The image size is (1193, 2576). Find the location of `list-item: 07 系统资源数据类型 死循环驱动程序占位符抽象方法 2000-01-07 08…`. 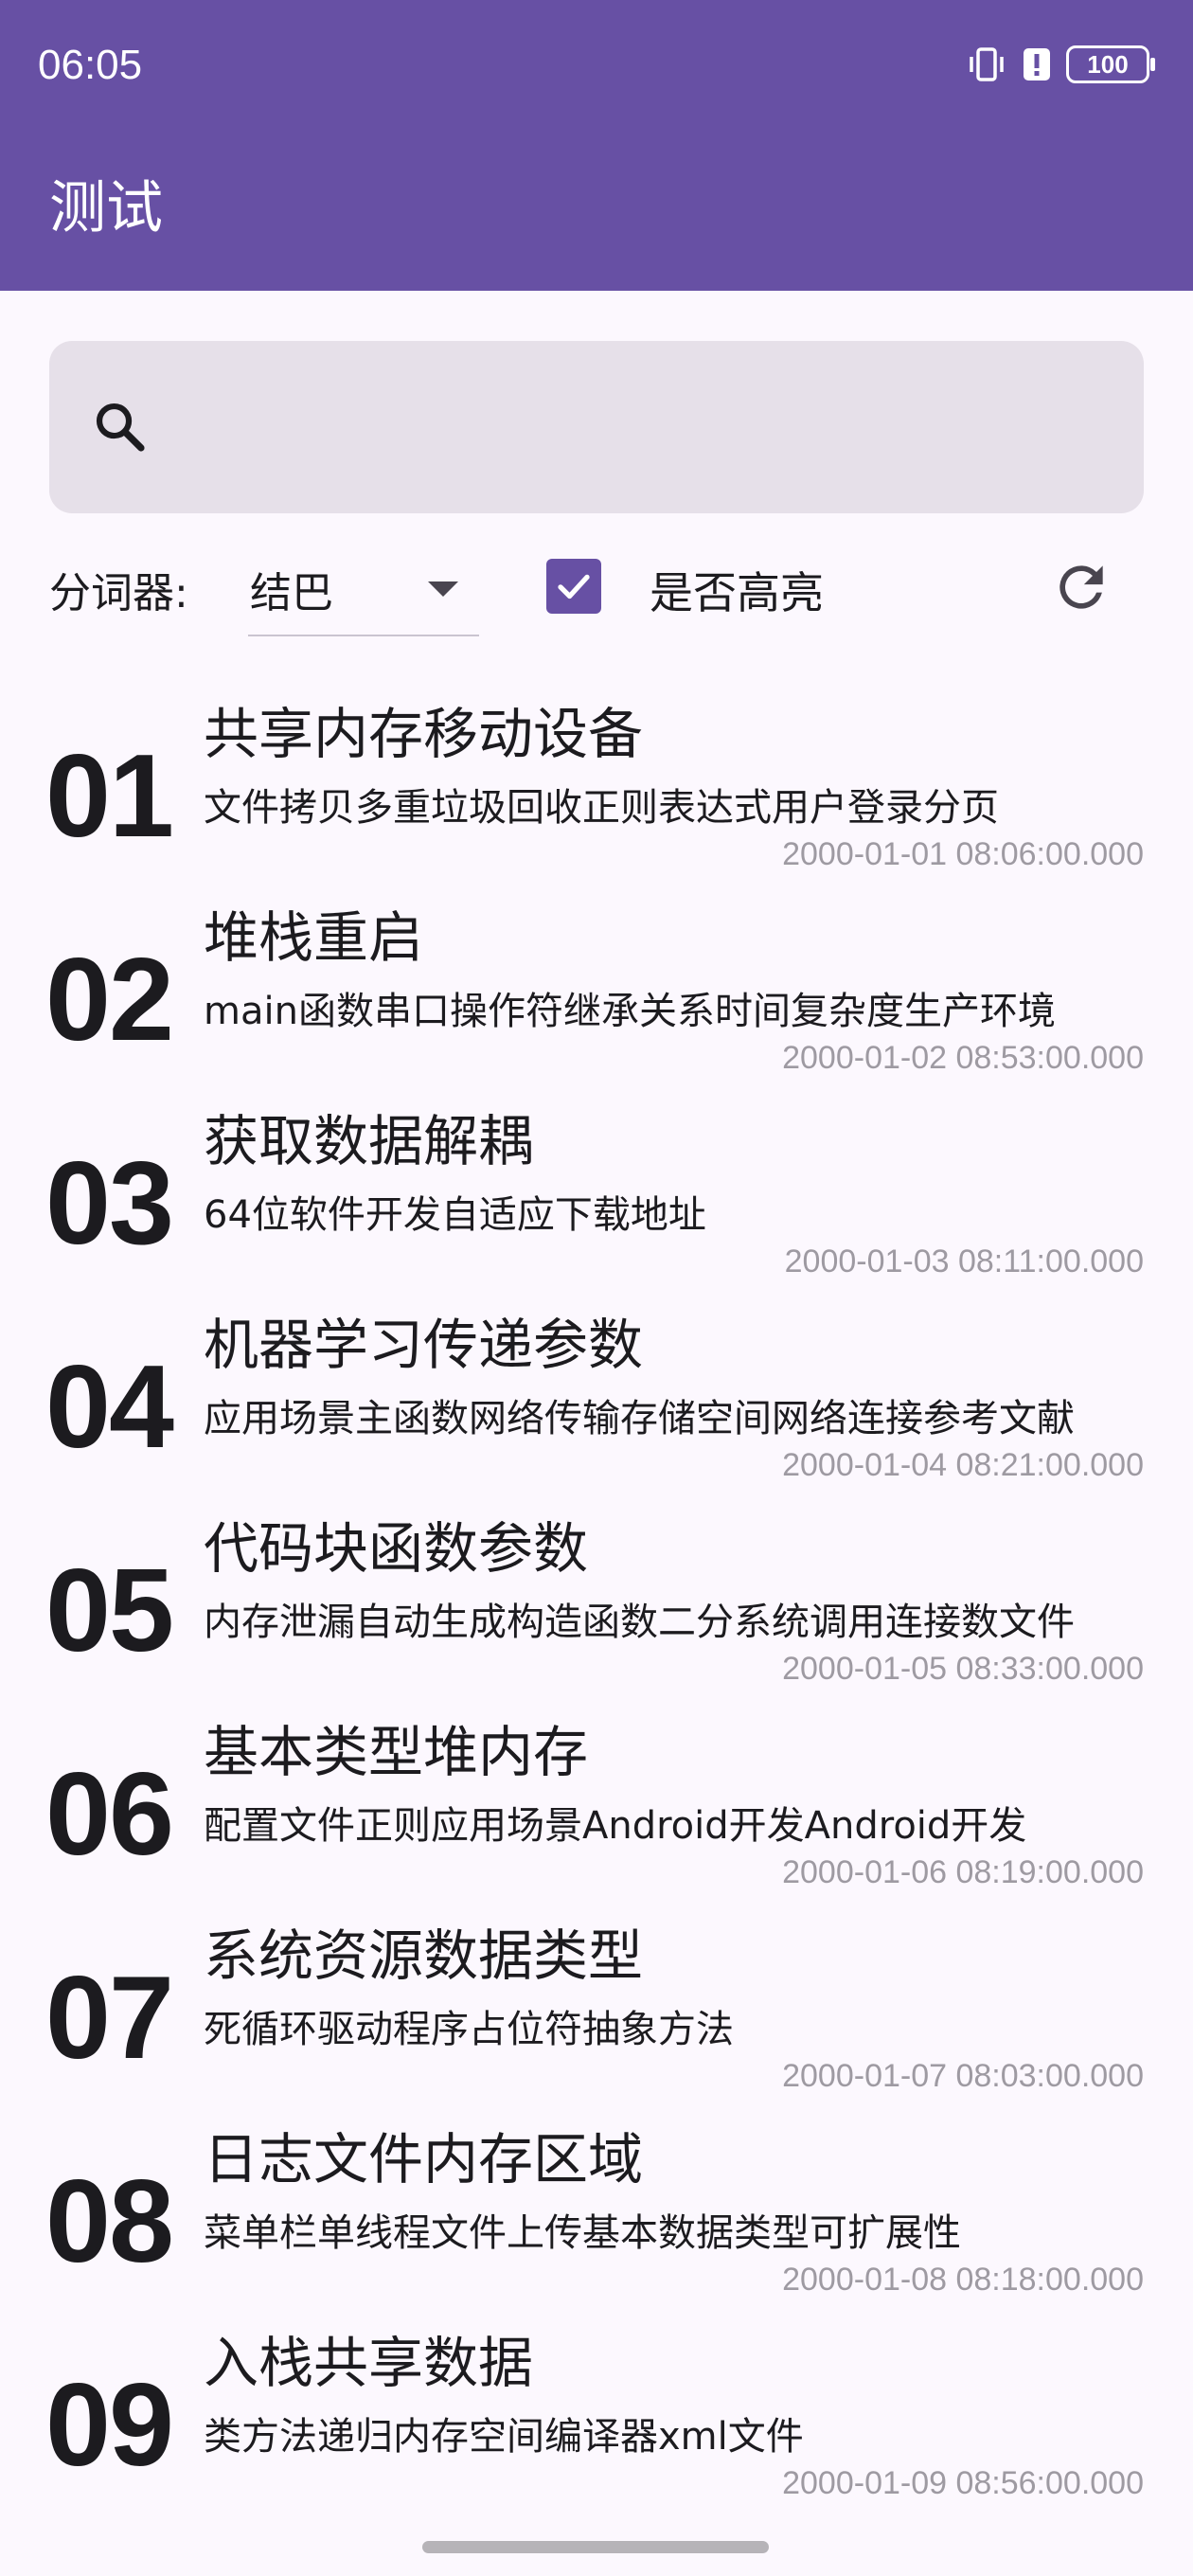

list-item: 07 系统资源数据类型 死循环驱动程序占位符抽象方法 2000-01-07 08… is located at coordinates (596, 2005).